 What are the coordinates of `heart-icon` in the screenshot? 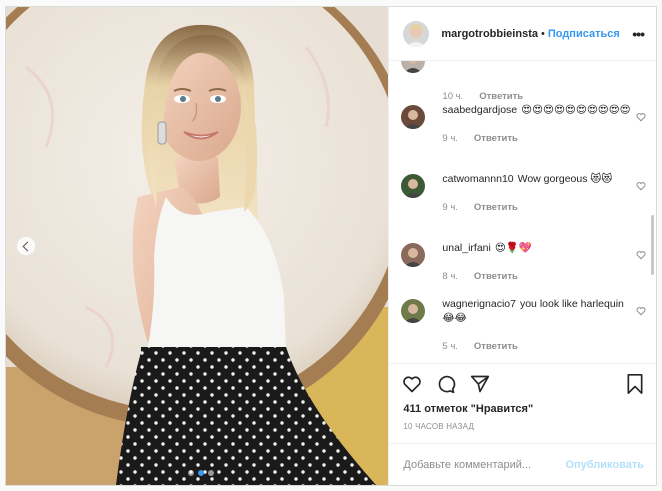 It's located at (412, 384).